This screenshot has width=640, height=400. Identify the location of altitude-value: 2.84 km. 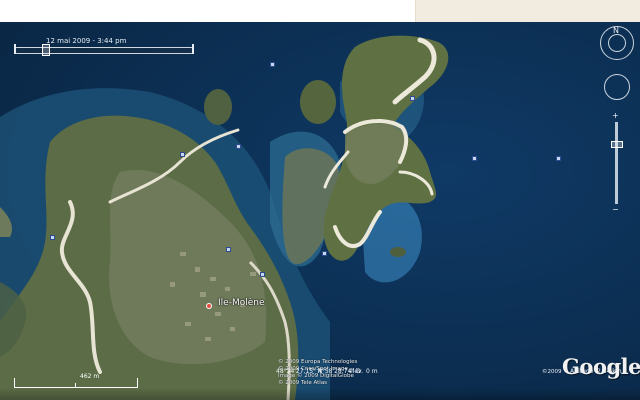
(609, 371).